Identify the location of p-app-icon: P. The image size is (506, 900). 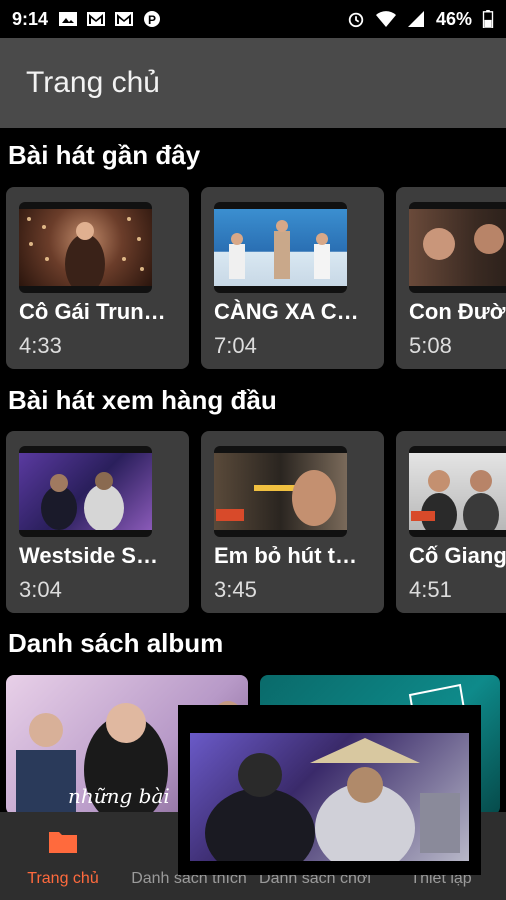
(152, 19).